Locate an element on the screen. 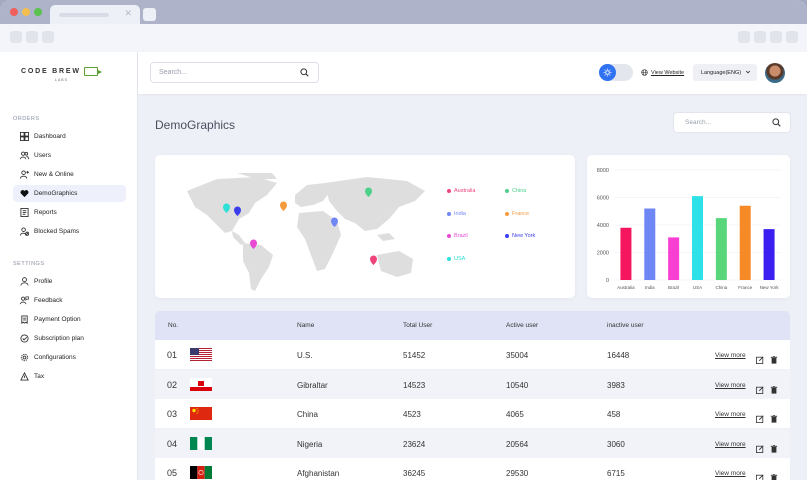 The width and height of the screenshot is (807, 480). bar-usa is located at coordinates (697, 238).